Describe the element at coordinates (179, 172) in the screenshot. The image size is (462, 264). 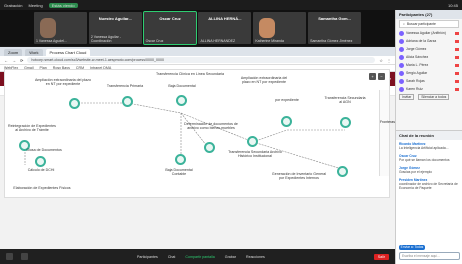
I see `process-node: Baja Documental Contable` at that location.